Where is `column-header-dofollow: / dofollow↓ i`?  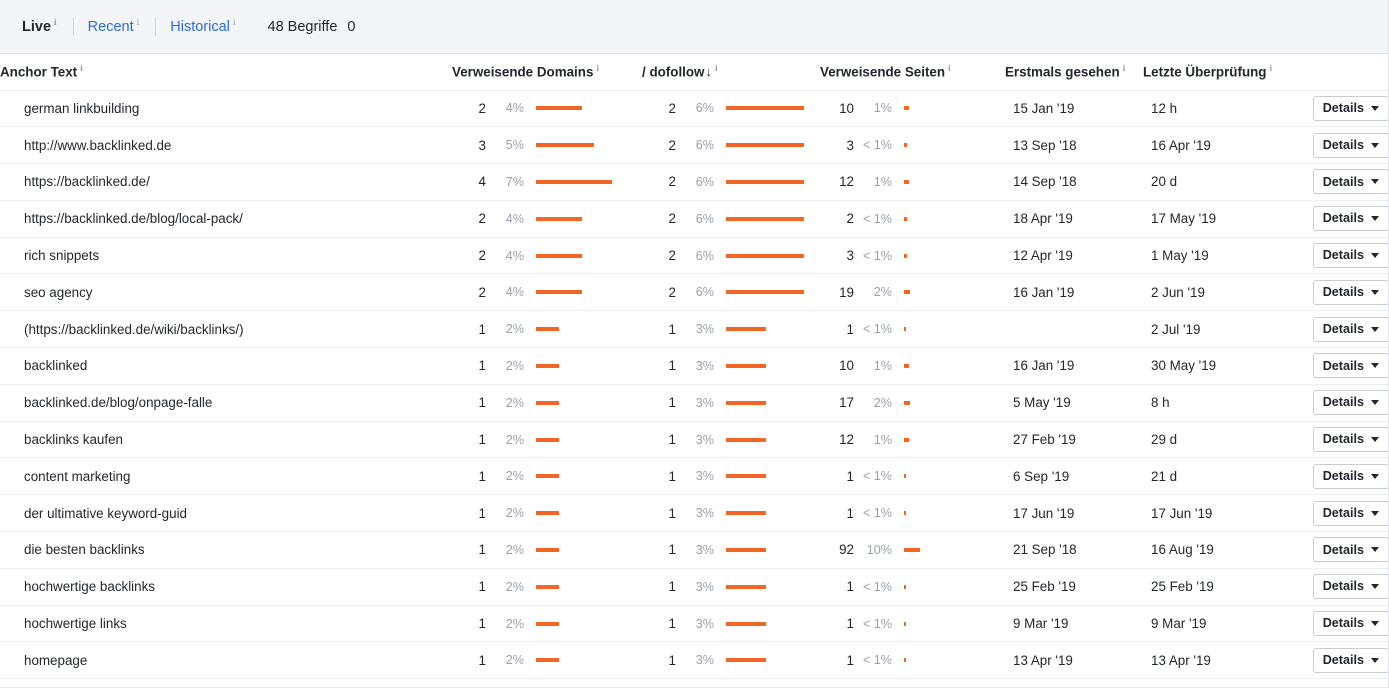
column-header-dofollow: / dofollow↓ i is located at coordinates (731, 72).